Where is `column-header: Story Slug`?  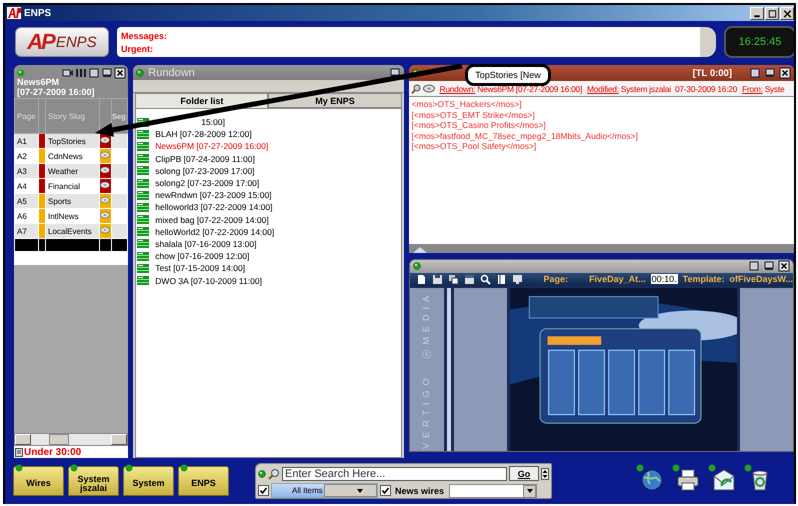
column-header: Story Slug is located at coordinates (73, 116).